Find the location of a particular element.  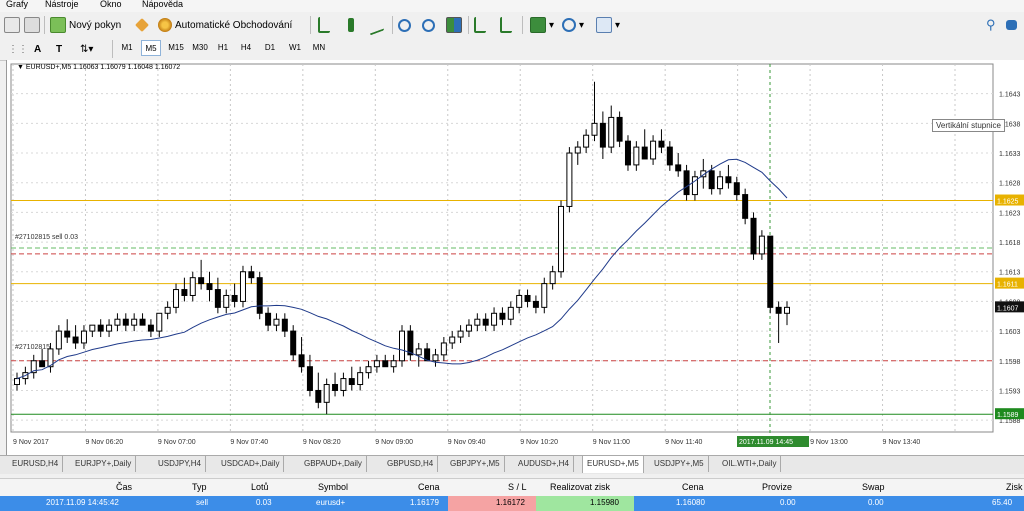

text-tool-button: A is located at coordinates (37, 49).